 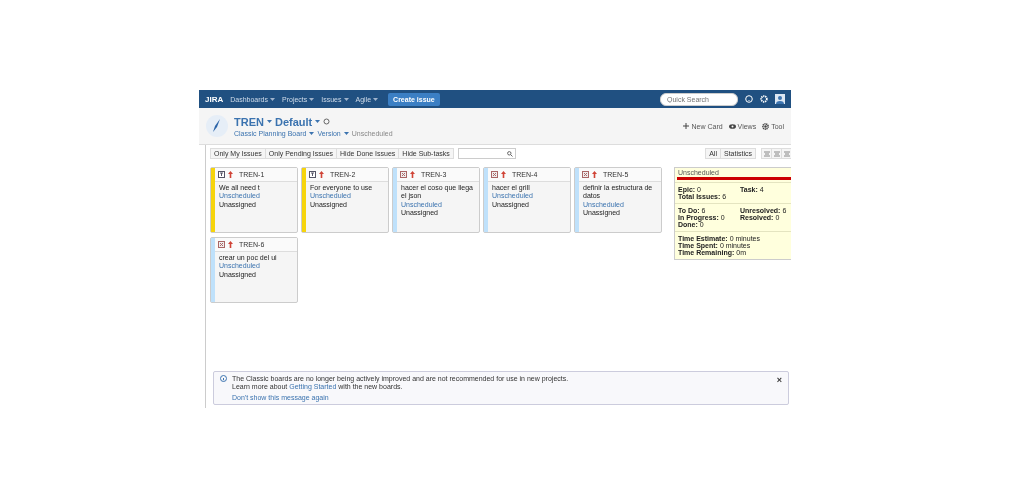 I want to click on logo: JIRA, so click(x=214, y=99).